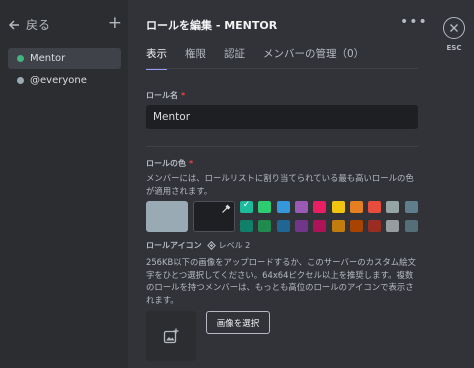 This screenshot has height=368, width=474. Describe the element at coordinates (172, 117) in the screenshot. I see `role-name-value: Mentor` at that location.